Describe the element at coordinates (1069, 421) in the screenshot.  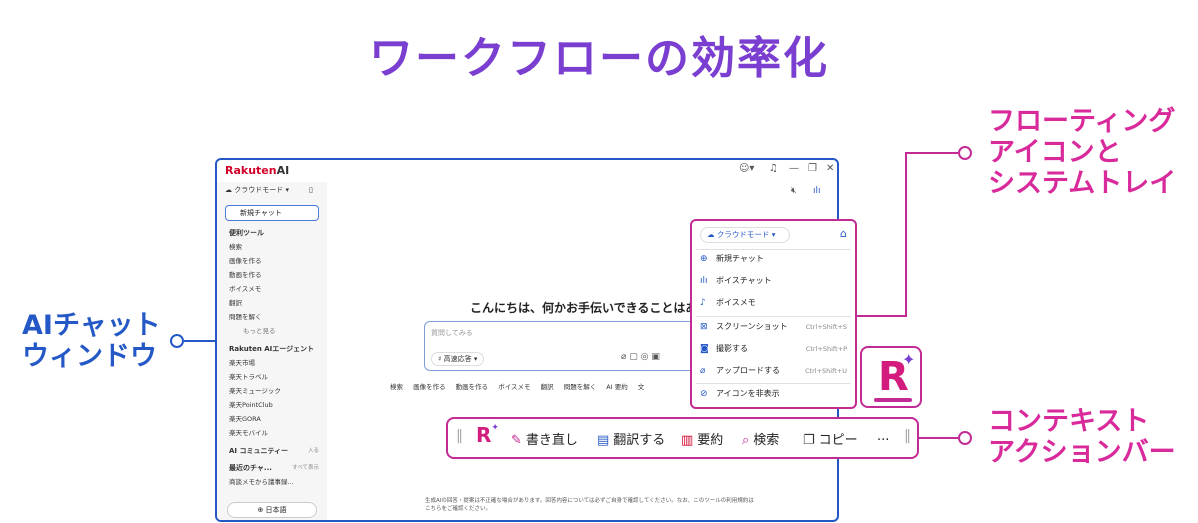
I see `callout-line: コンテキスト` at that location.